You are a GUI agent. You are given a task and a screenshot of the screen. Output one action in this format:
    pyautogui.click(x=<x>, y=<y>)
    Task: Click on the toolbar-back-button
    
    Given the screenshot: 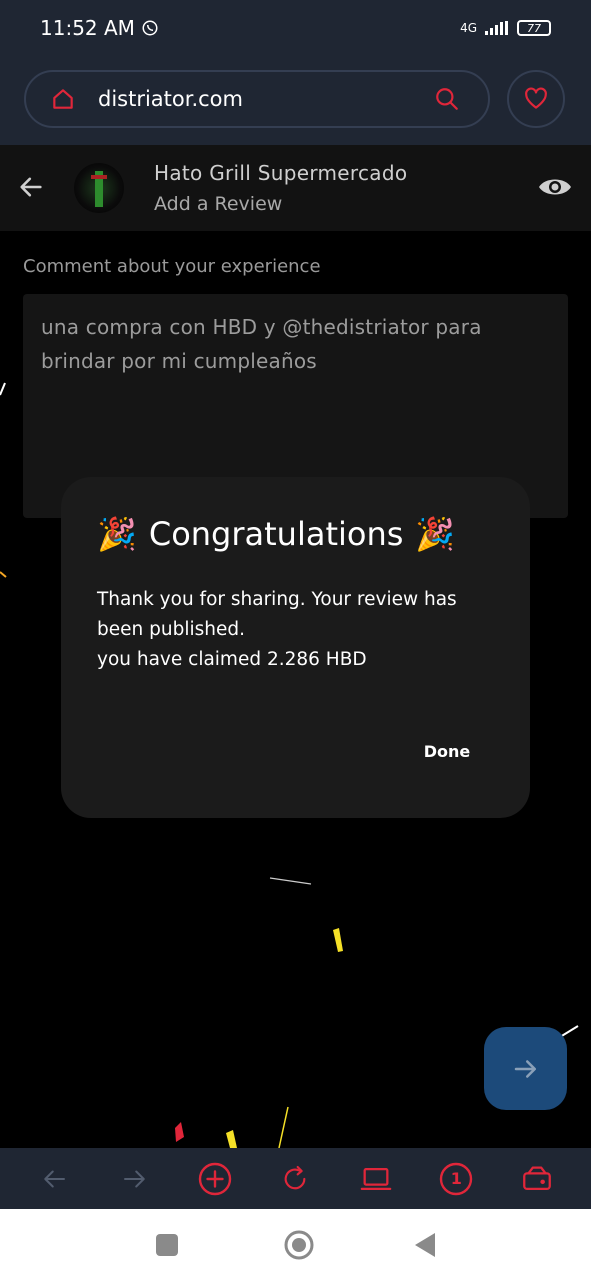 What is the action you would take?
    pyautogui.click(x=54, y=1179)
    